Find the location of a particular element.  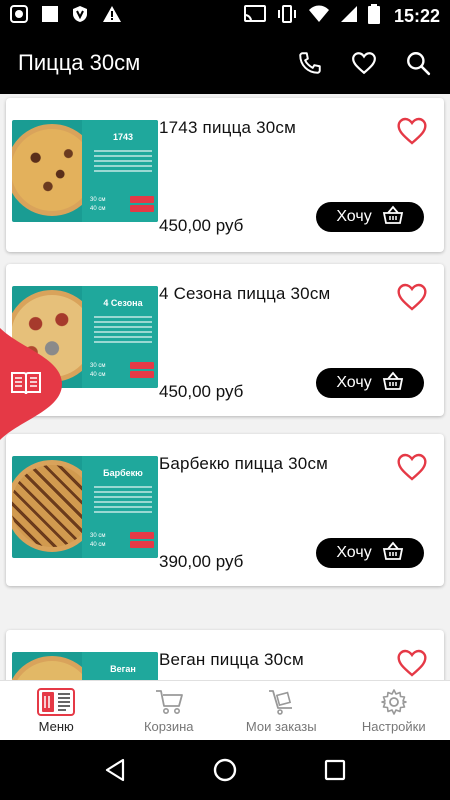

system-nav-bar is located at coordinates (225, 770).